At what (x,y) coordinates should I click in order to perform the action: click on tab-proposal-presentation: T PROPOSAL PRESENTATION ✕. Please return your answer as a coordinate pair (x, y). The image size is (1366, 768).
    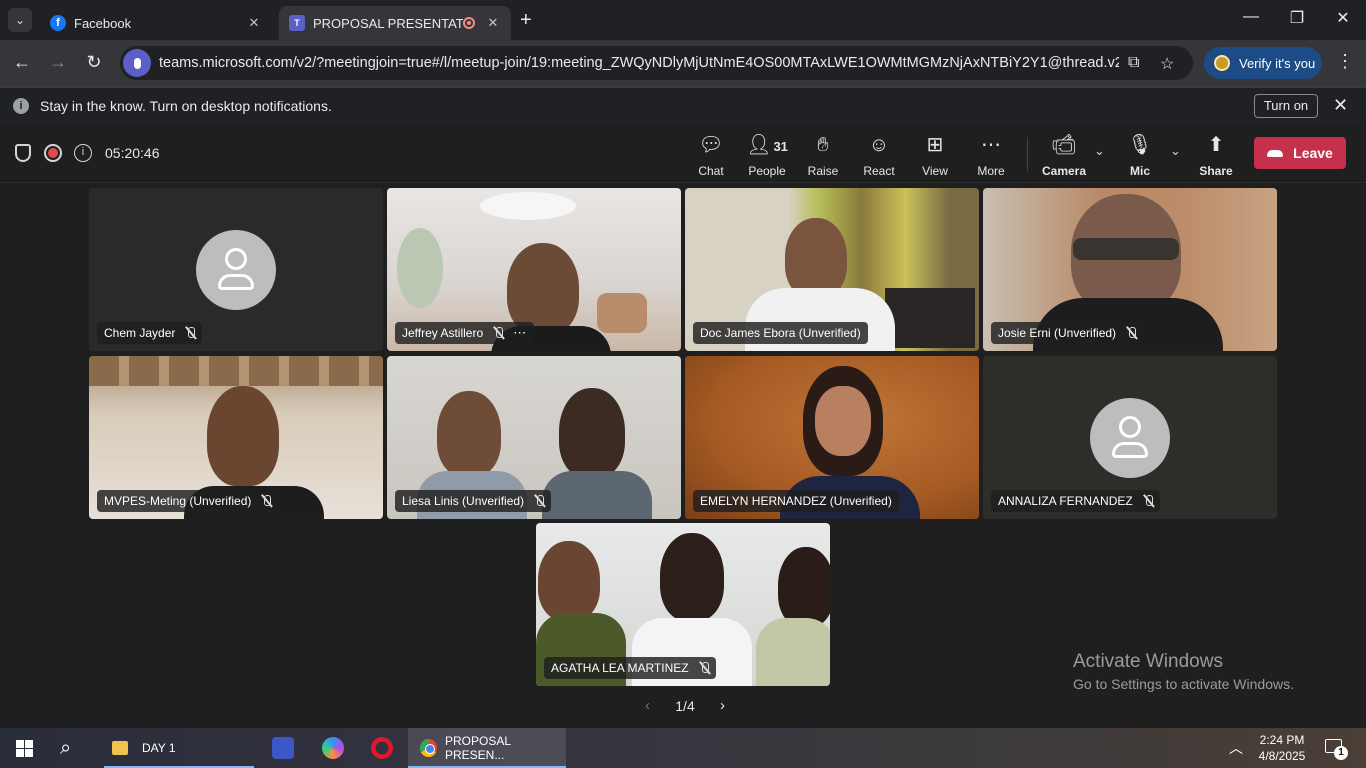
    Looking at the image, I should click on (395, 23).